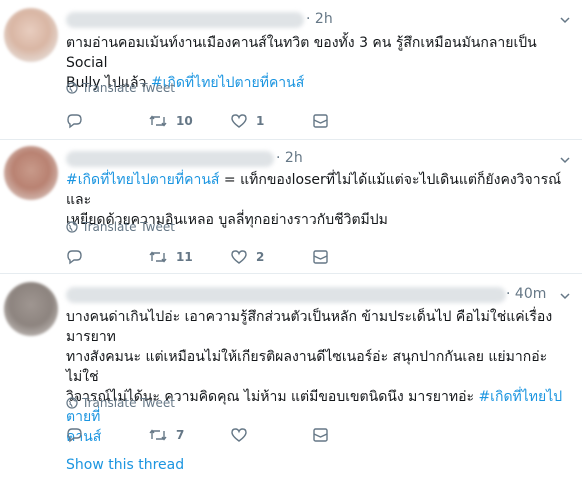 This screenshot has height=483, width=582. Describe the element at coordinates (526, 294) in the screenshot. I see `tweet-timestamp: · 40m` at that location.